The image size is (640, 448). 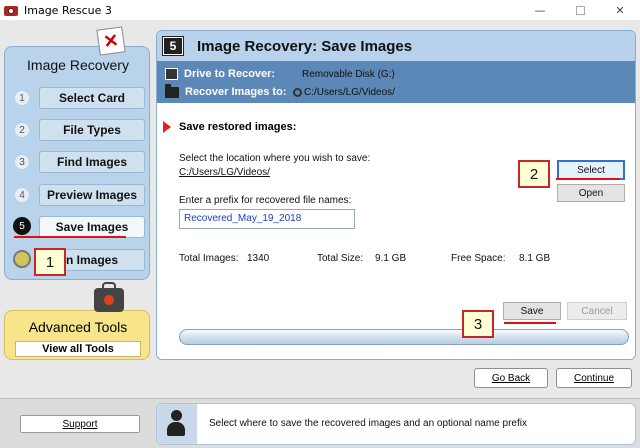 What do you see at coordinates (238, 127) in the screenshot?
I see `section-title: Save restored images:` at bounding box center [238, 127].